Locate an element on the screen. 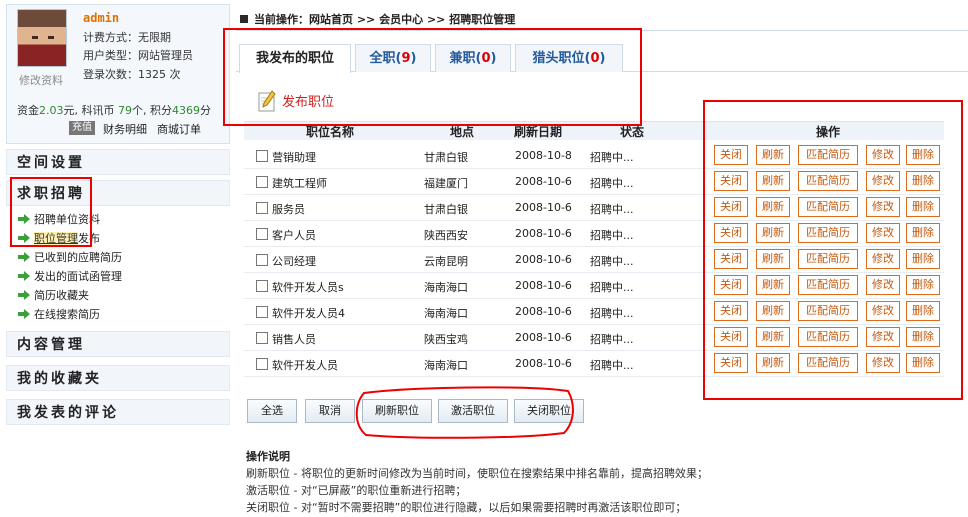  funds-line: 资金2.03元, 科讯币 79个, 积分4369分 is located at coordinates (114, 110).